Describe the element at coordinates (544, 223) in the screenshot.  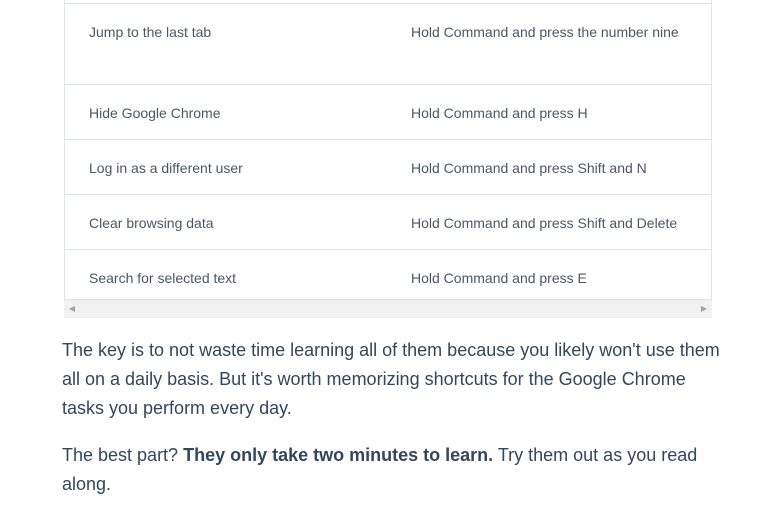
I see `table-cell-shortcut: Hold Command and press Shift and Delete` at that location.